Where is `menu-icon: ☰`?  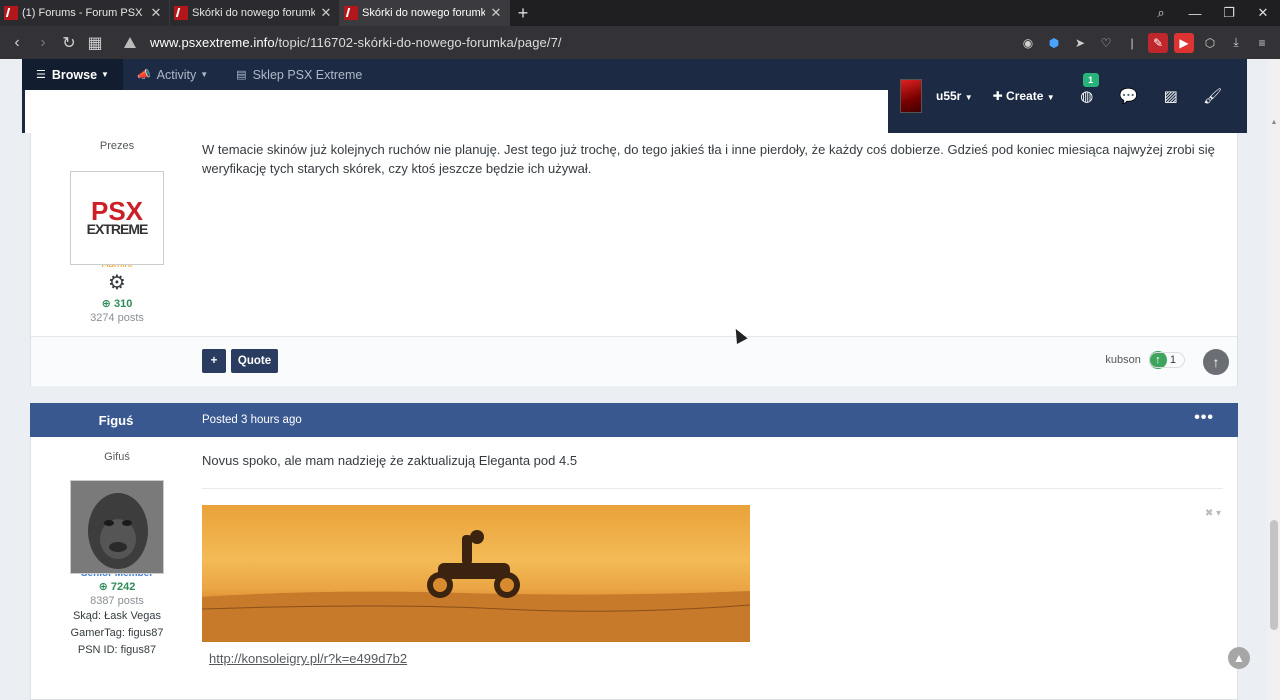
menu-icon: ☰ is located at coordinates (41, 75).